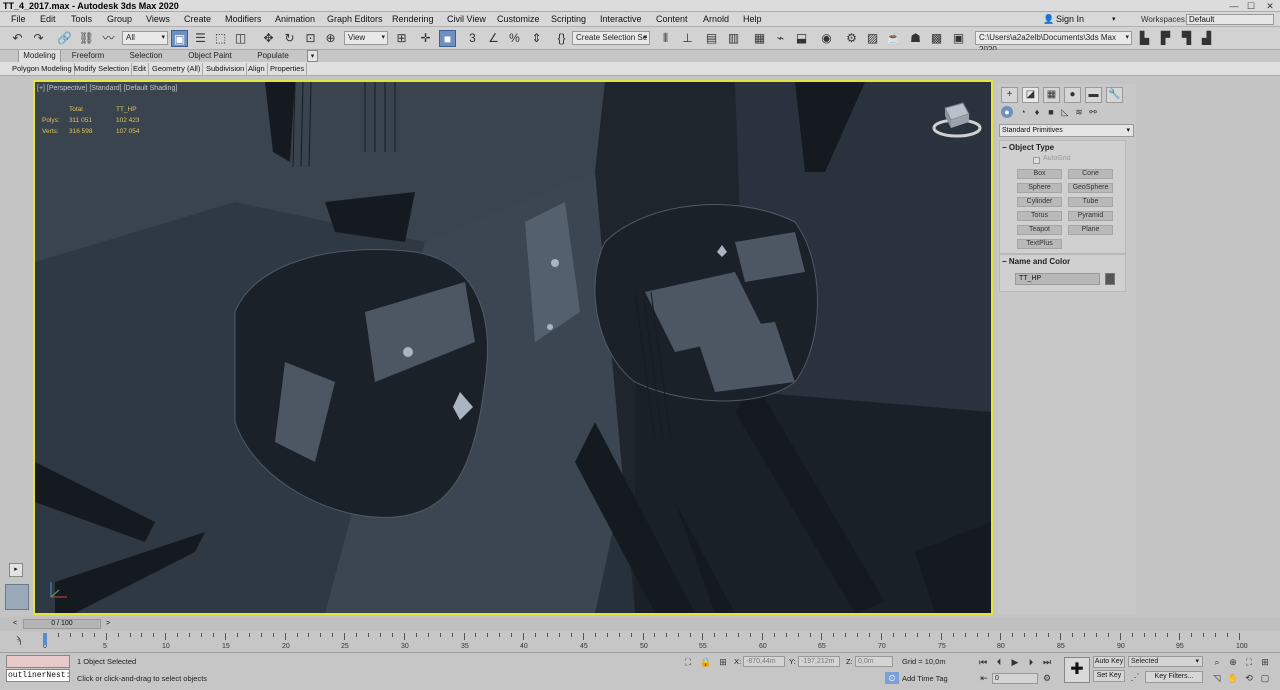  What do you see at coordinates (1114, 19) in the screenshot?
I see `chevron-down-icon: ▾` at bounding box center [1114, 19].